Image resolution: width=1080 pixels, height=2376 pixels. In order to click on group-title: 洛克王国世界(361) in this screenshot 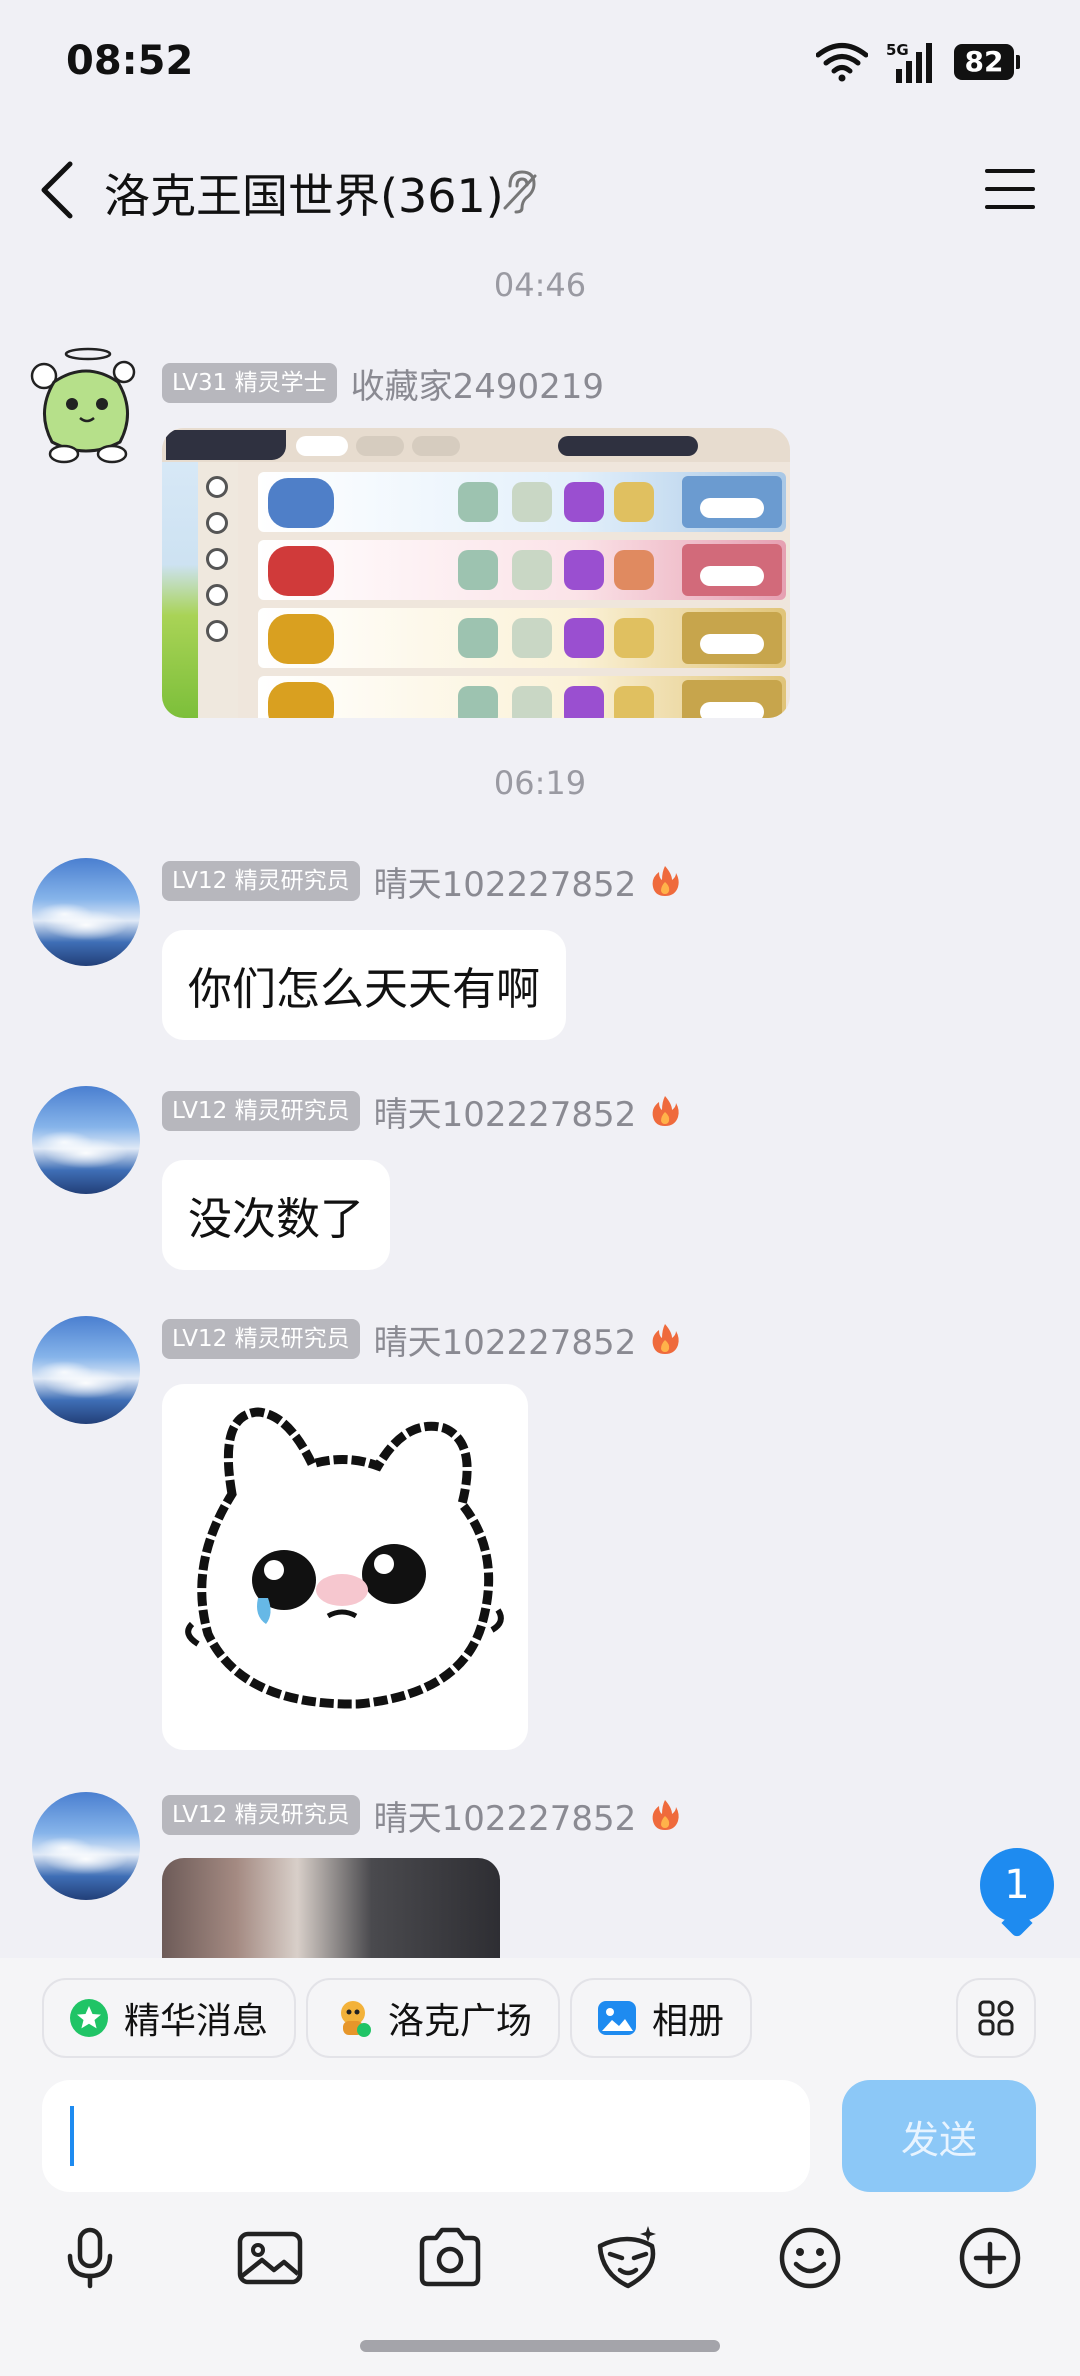, I will do `click(304, 193)`.